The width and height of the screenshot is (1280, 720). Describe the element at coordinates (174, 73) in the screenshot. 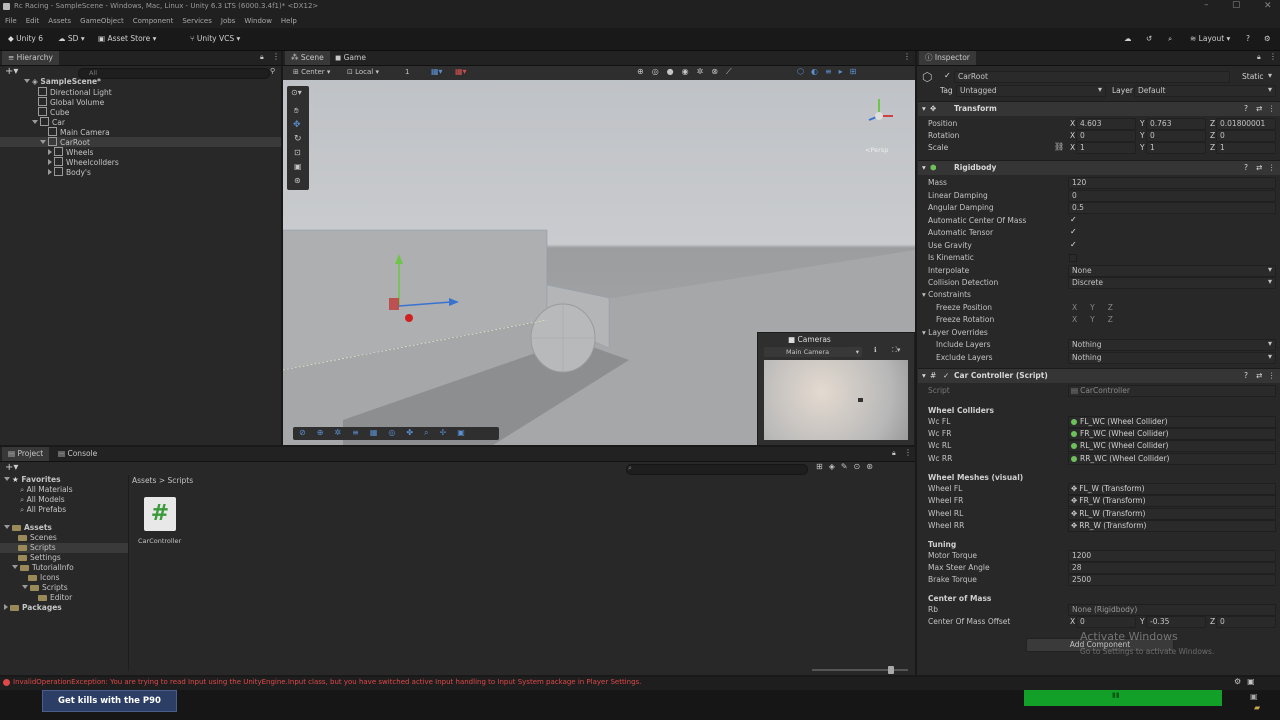

I see `hierarchy-search-input: All` at that location.